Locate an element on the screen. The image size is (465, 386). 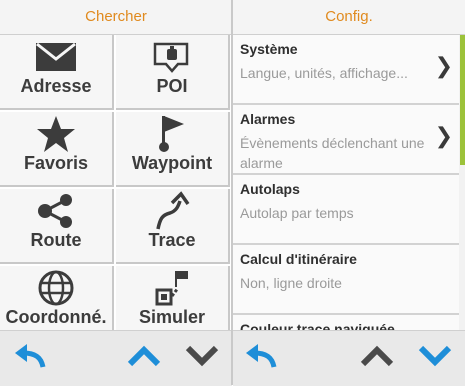
config-item-title: Système is located at coordinates (269, 49).